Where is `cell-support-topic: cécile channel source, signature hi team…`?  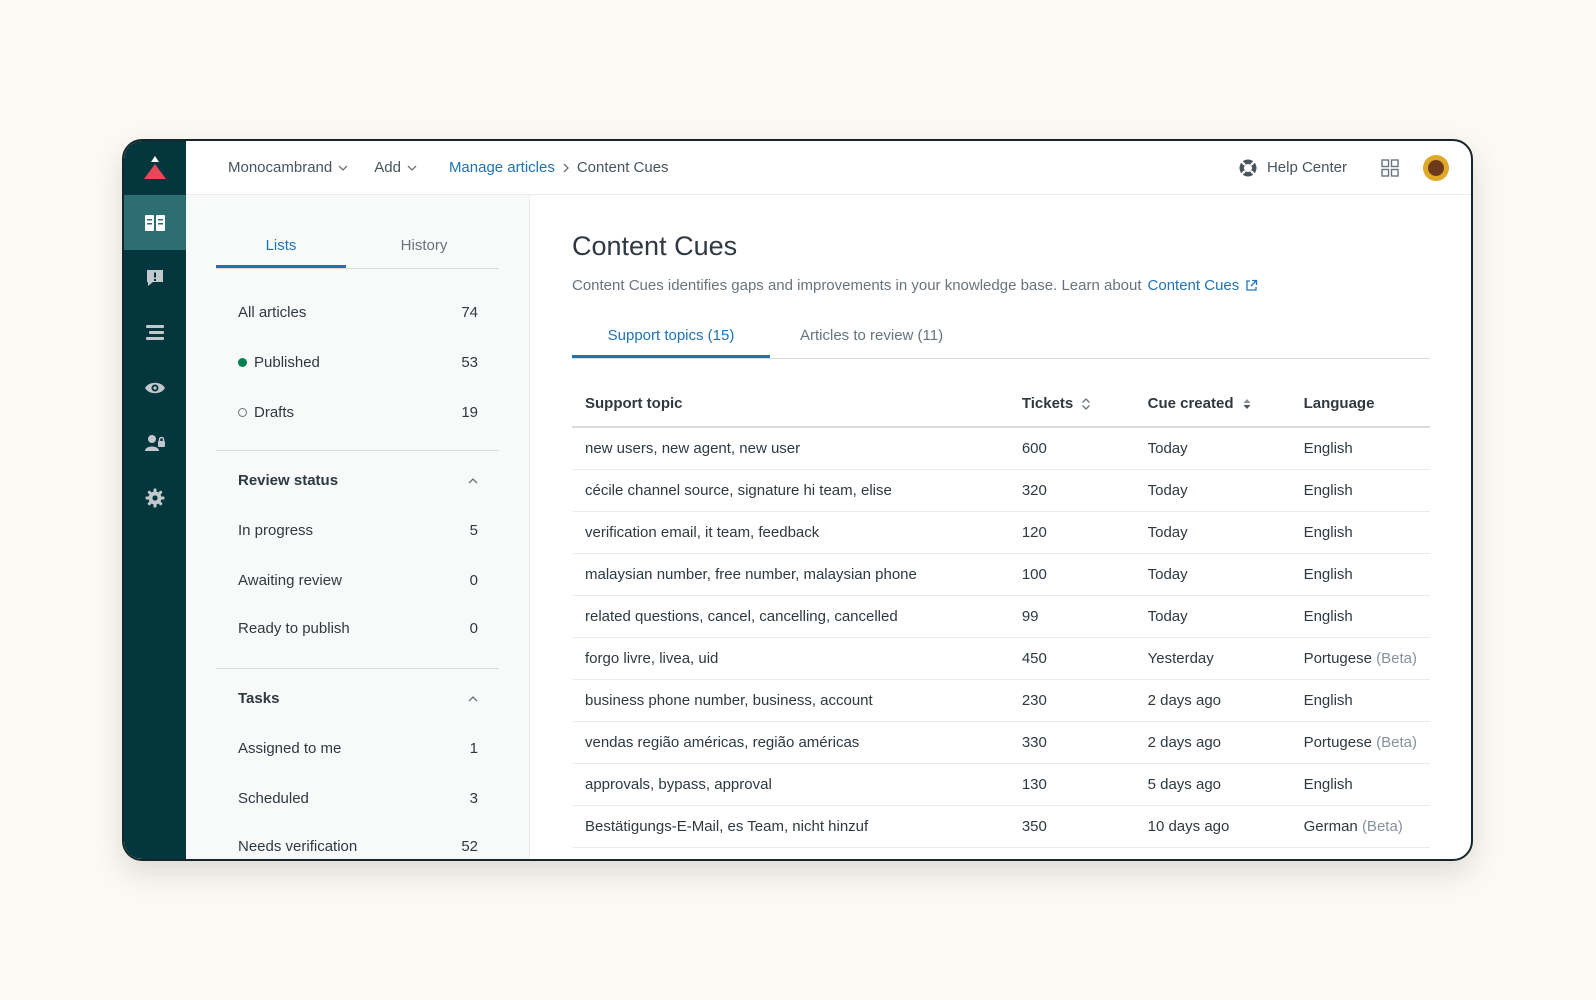
cell-support-topic: cécile channel source, signature hi team… is located at coordinates (790, 490).